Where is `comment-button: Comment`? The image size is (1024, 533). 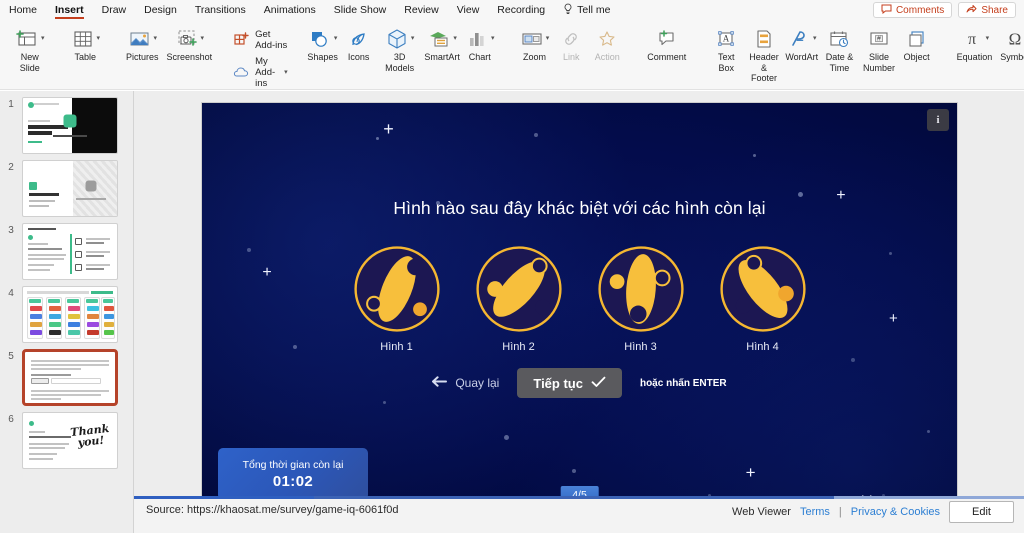
comment-button: Comment is located at coordinates (666, 43).